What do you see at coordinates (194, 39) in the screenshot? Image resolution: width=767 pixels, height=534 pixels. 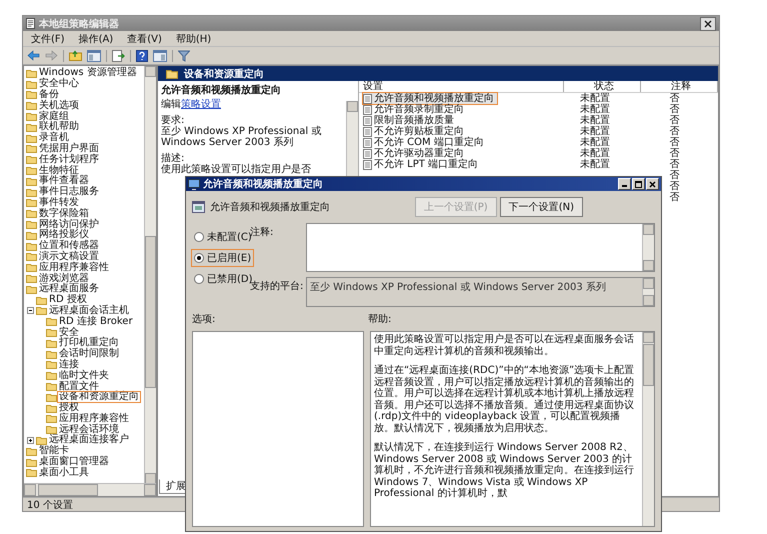 I see `menu-item: 帮助(H)` at bounding box center [194, 39].